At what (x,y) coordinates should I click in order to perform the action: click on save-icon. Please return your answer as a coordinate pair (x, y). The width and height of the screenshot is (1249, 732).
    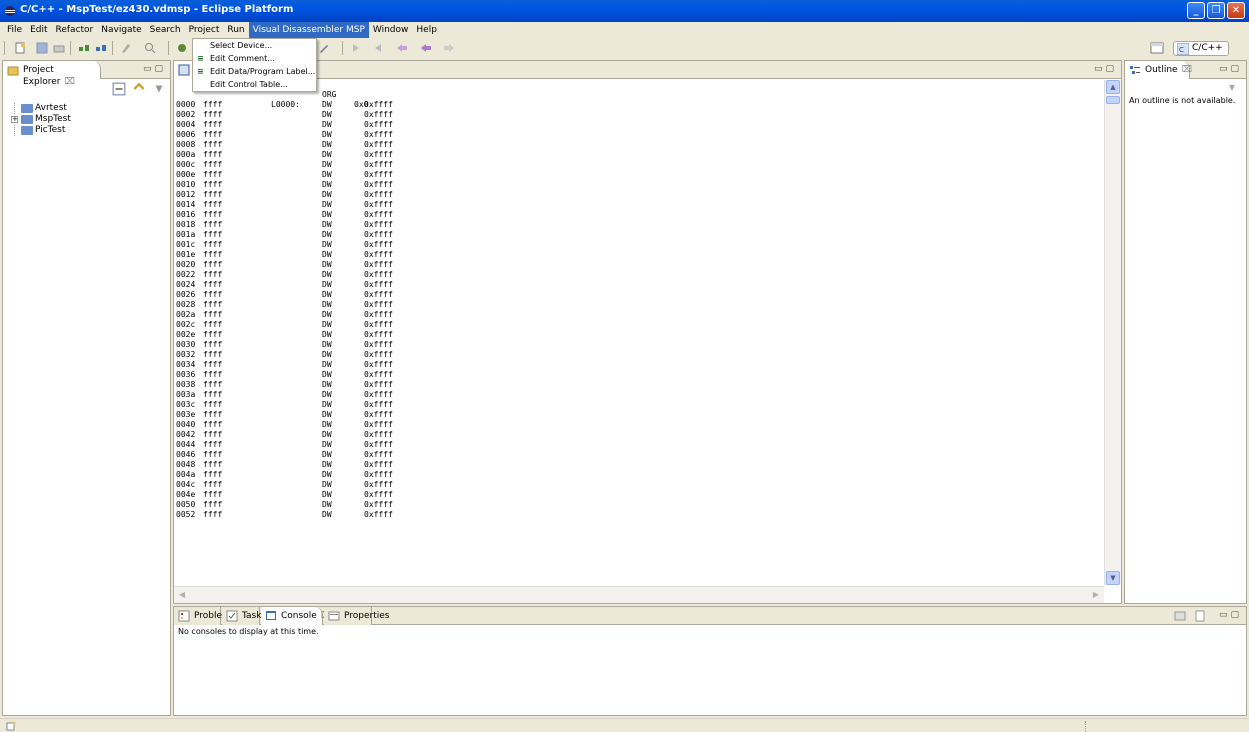
    Looking at the image, I should click on (42, 48).